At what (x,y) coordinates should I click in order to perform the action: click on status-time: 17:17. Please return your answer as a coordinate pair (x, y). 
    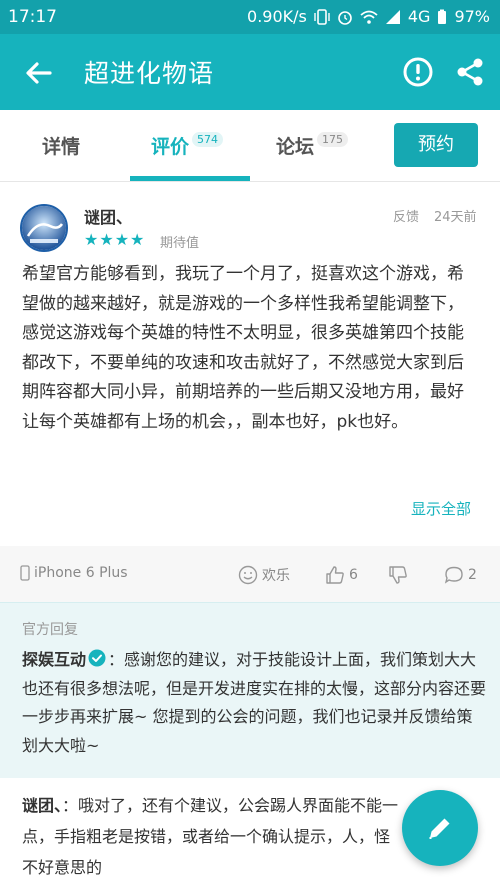
    Looking at the image, I should click on (32, 17).